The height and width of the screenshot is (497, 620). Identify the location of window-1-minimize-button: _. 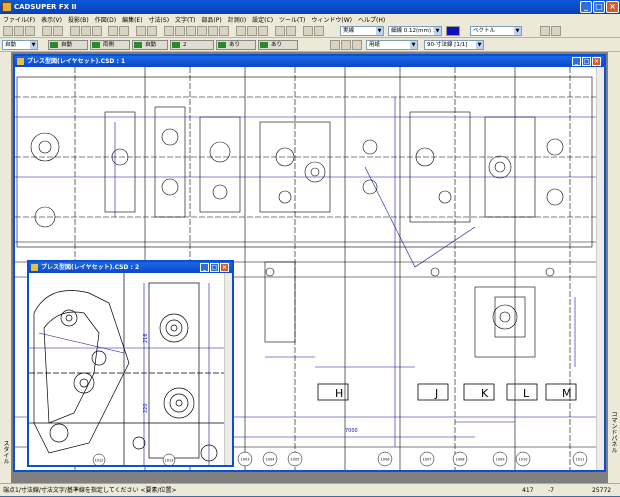
(576, 61).